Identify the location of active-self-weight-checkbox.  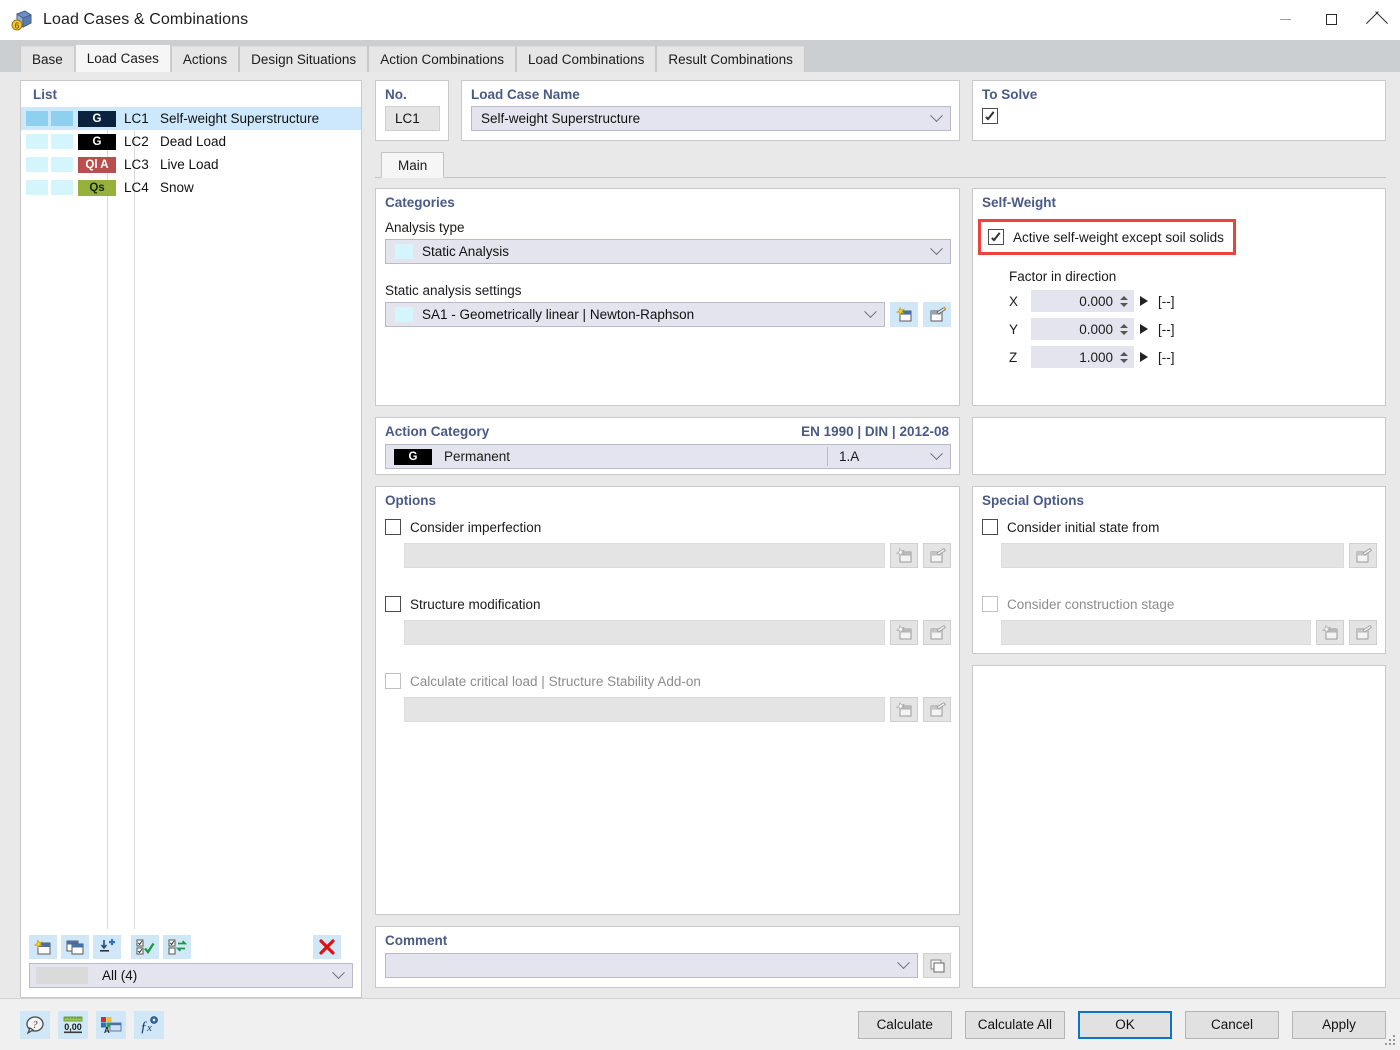
(996, 237).